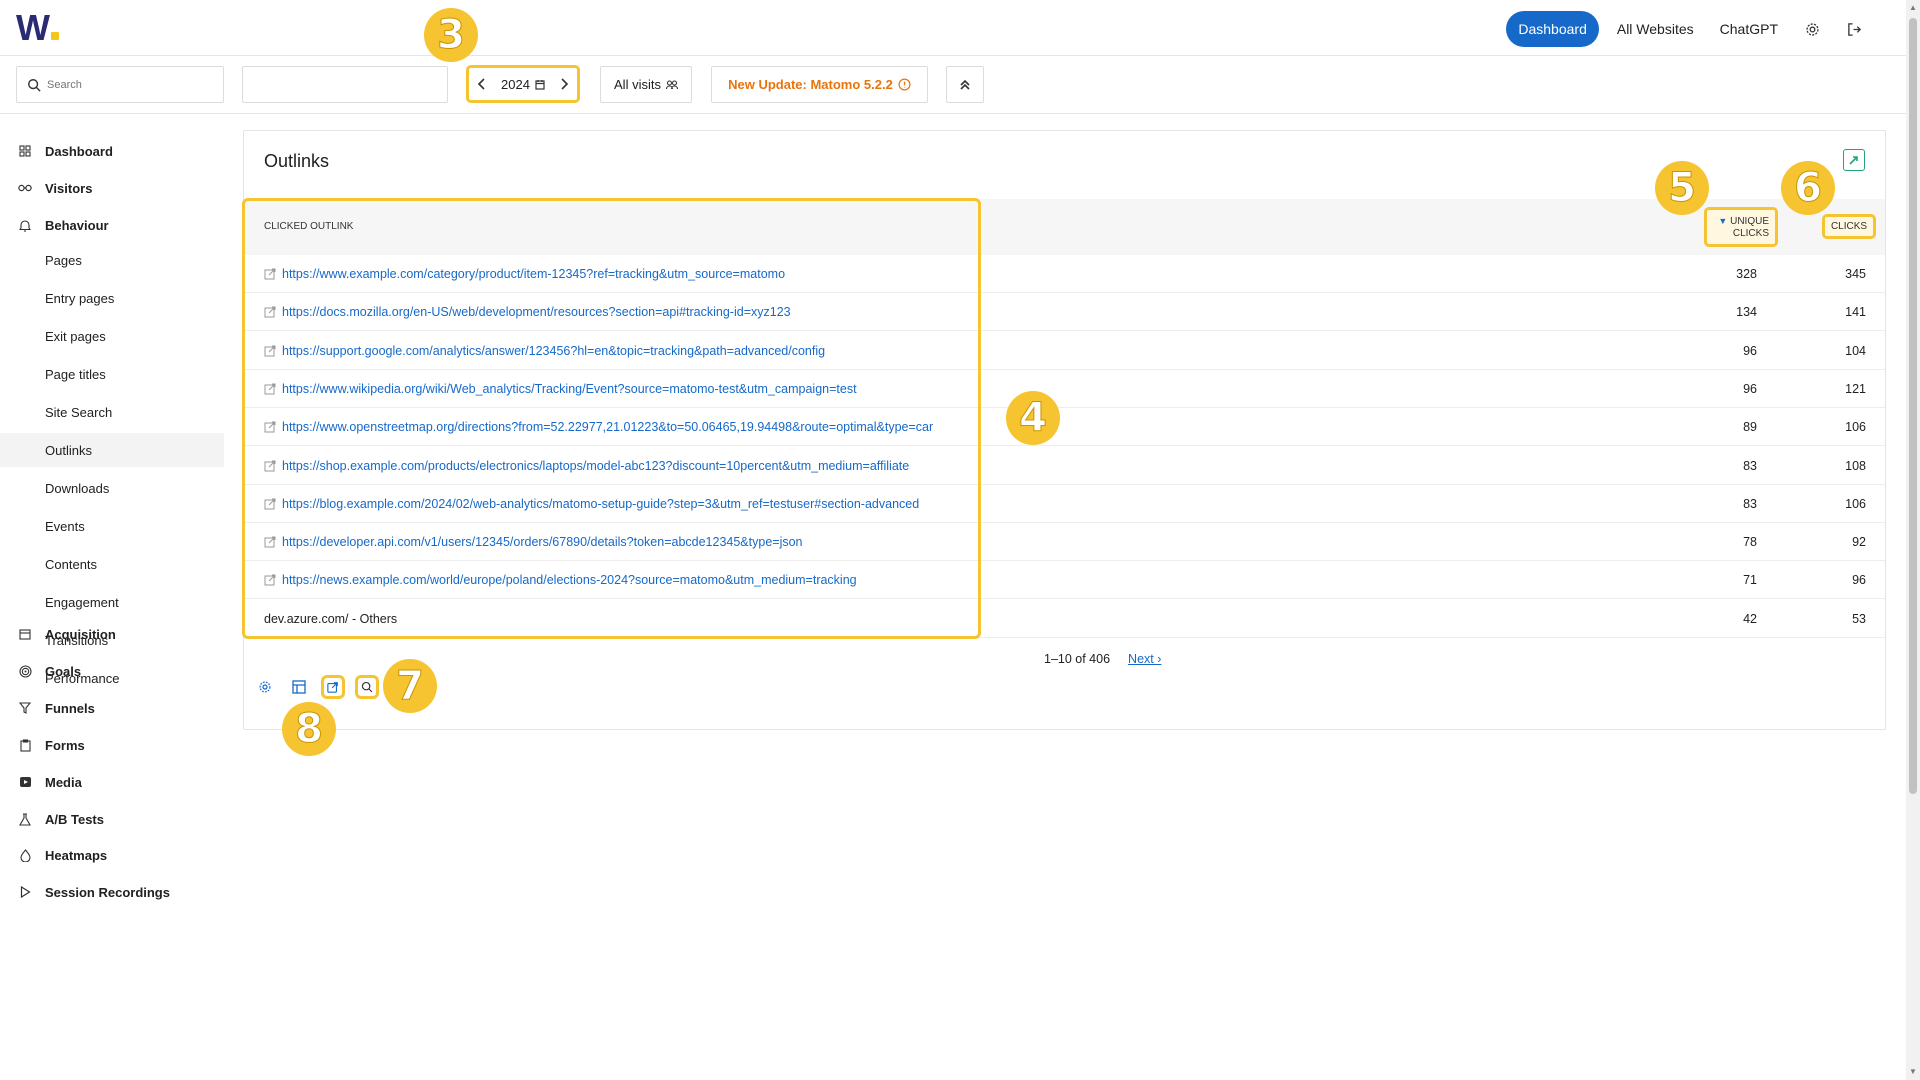 The width and height of the screenshot is (1920, 1080). Describe the element at coordinates (1750, 427) in the screenshot. I see `unique-clicks-value: 89` at that location.